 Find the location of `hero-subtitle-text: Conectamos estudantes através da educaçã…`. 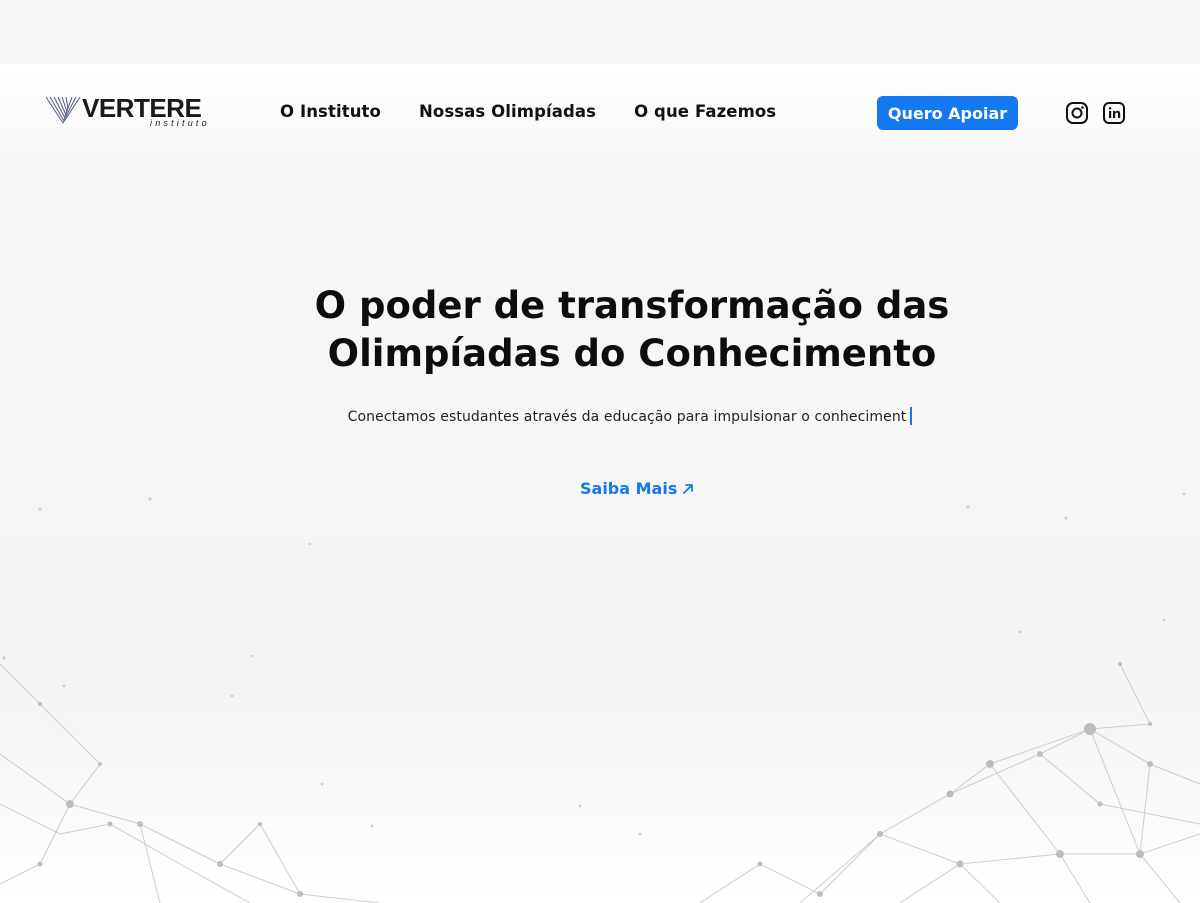

hero-subtitle-text: Conectamos estudantes através da educaçã… is located at coordinates (627, 417).